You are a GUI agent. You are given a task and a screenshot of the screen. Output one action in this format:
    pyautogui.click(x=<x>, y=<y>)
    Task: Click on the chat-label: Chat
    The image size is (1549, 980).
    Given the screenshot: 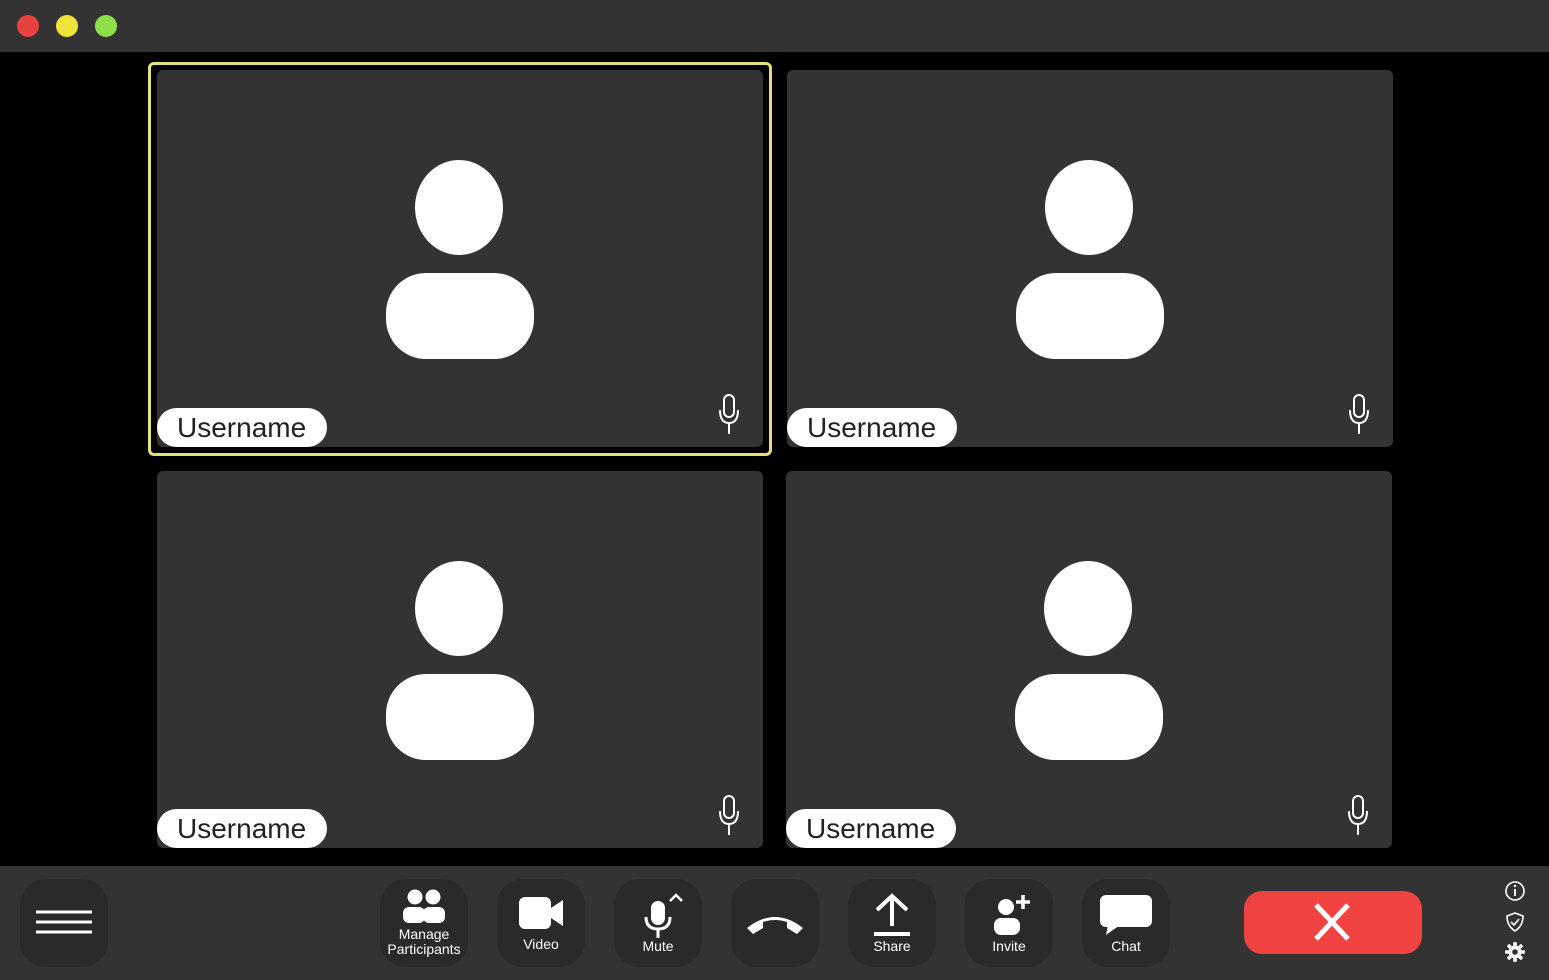 What is the action you would take?
    pyautogui.click(x=1126, y=945)
    